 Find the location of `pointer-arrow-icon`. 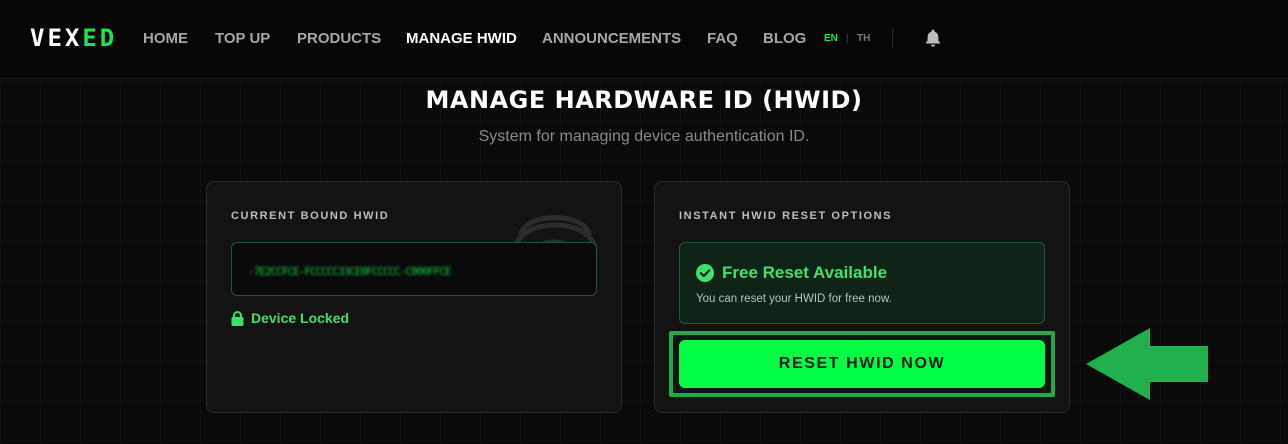

pointer-arrow-icon is located at coordinates (1147, 364).